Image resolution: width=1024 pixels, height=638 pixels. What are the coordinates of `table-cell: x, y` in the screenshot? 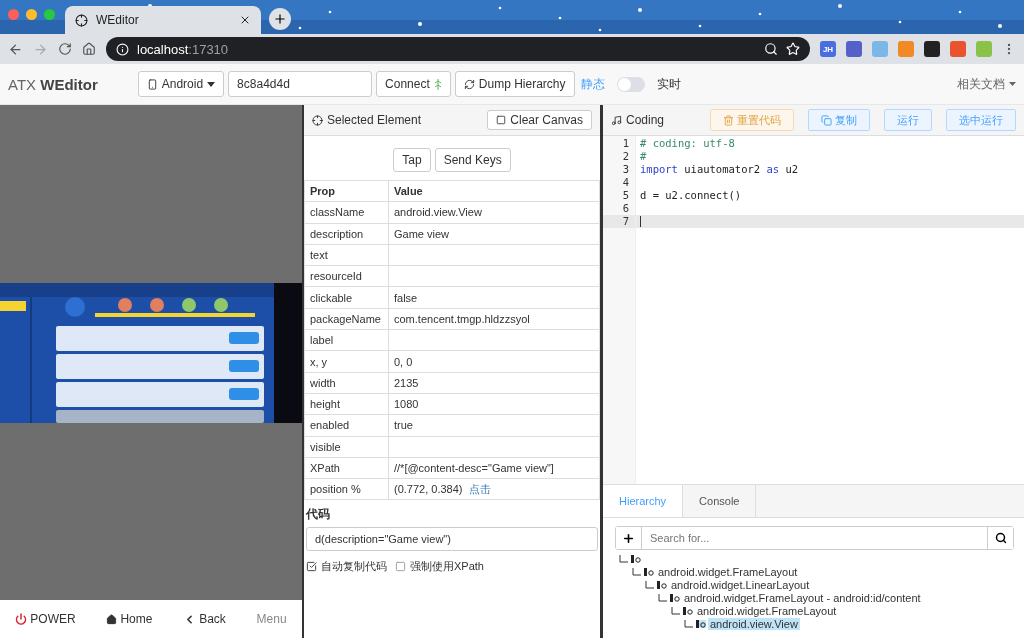 It's located at (346, 361).